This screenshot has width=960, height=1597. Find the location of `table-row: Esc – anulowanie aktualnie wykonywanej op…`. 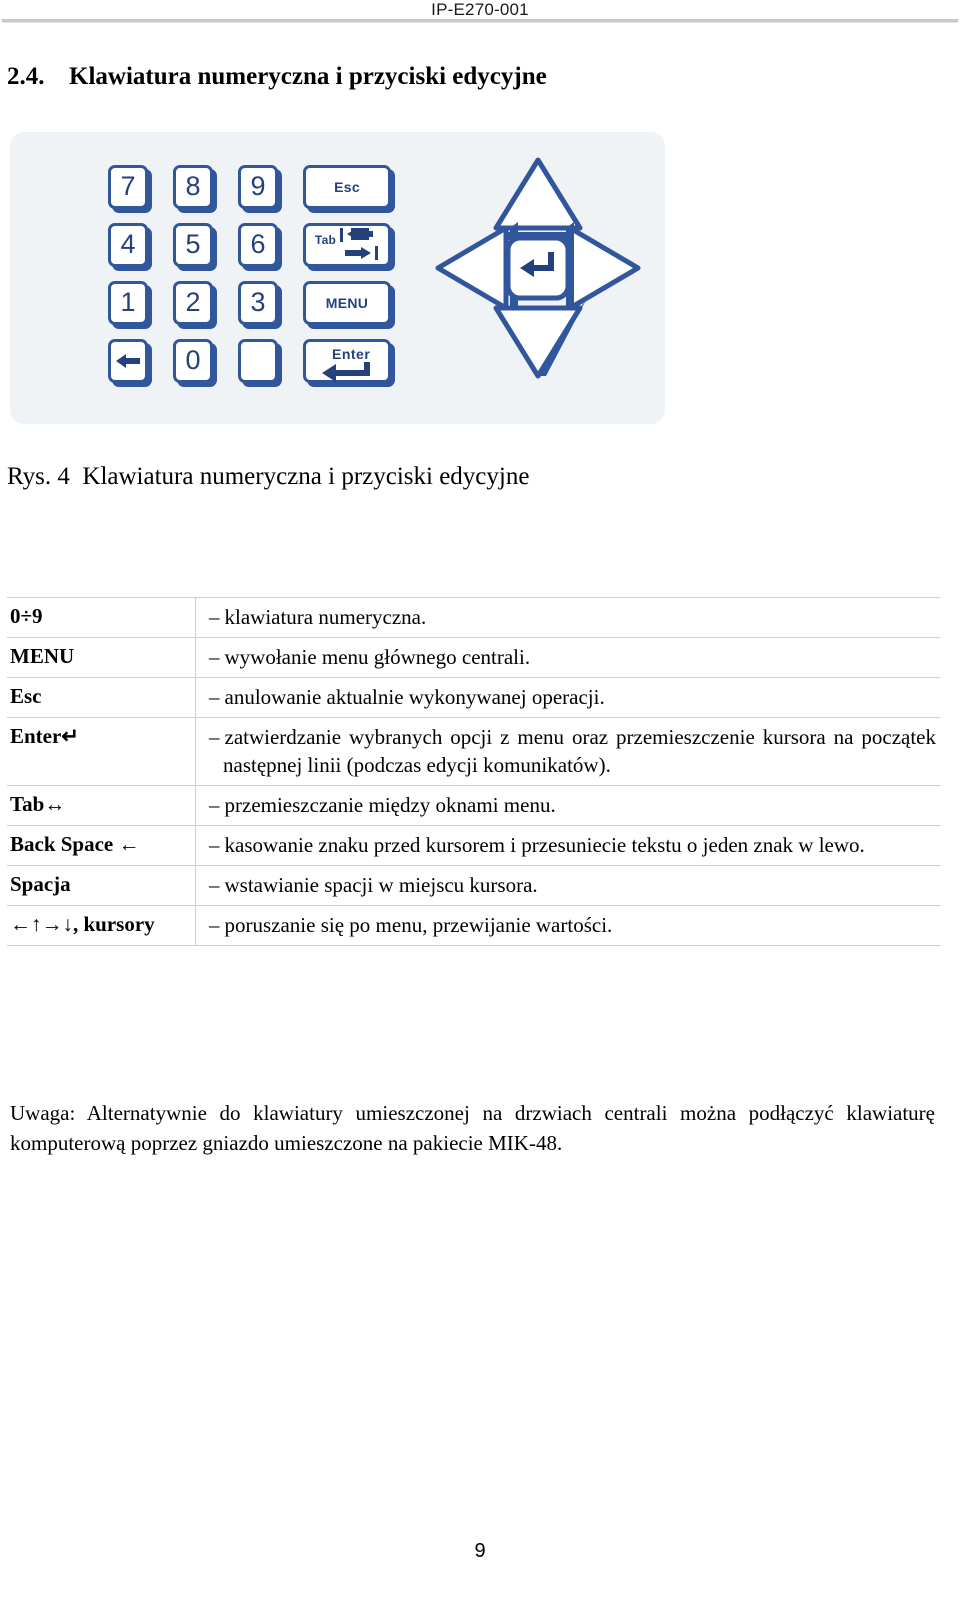

table-row: Esc – anulowanie aktualnie wykonywanej op… is located at coordinates (474, 697).